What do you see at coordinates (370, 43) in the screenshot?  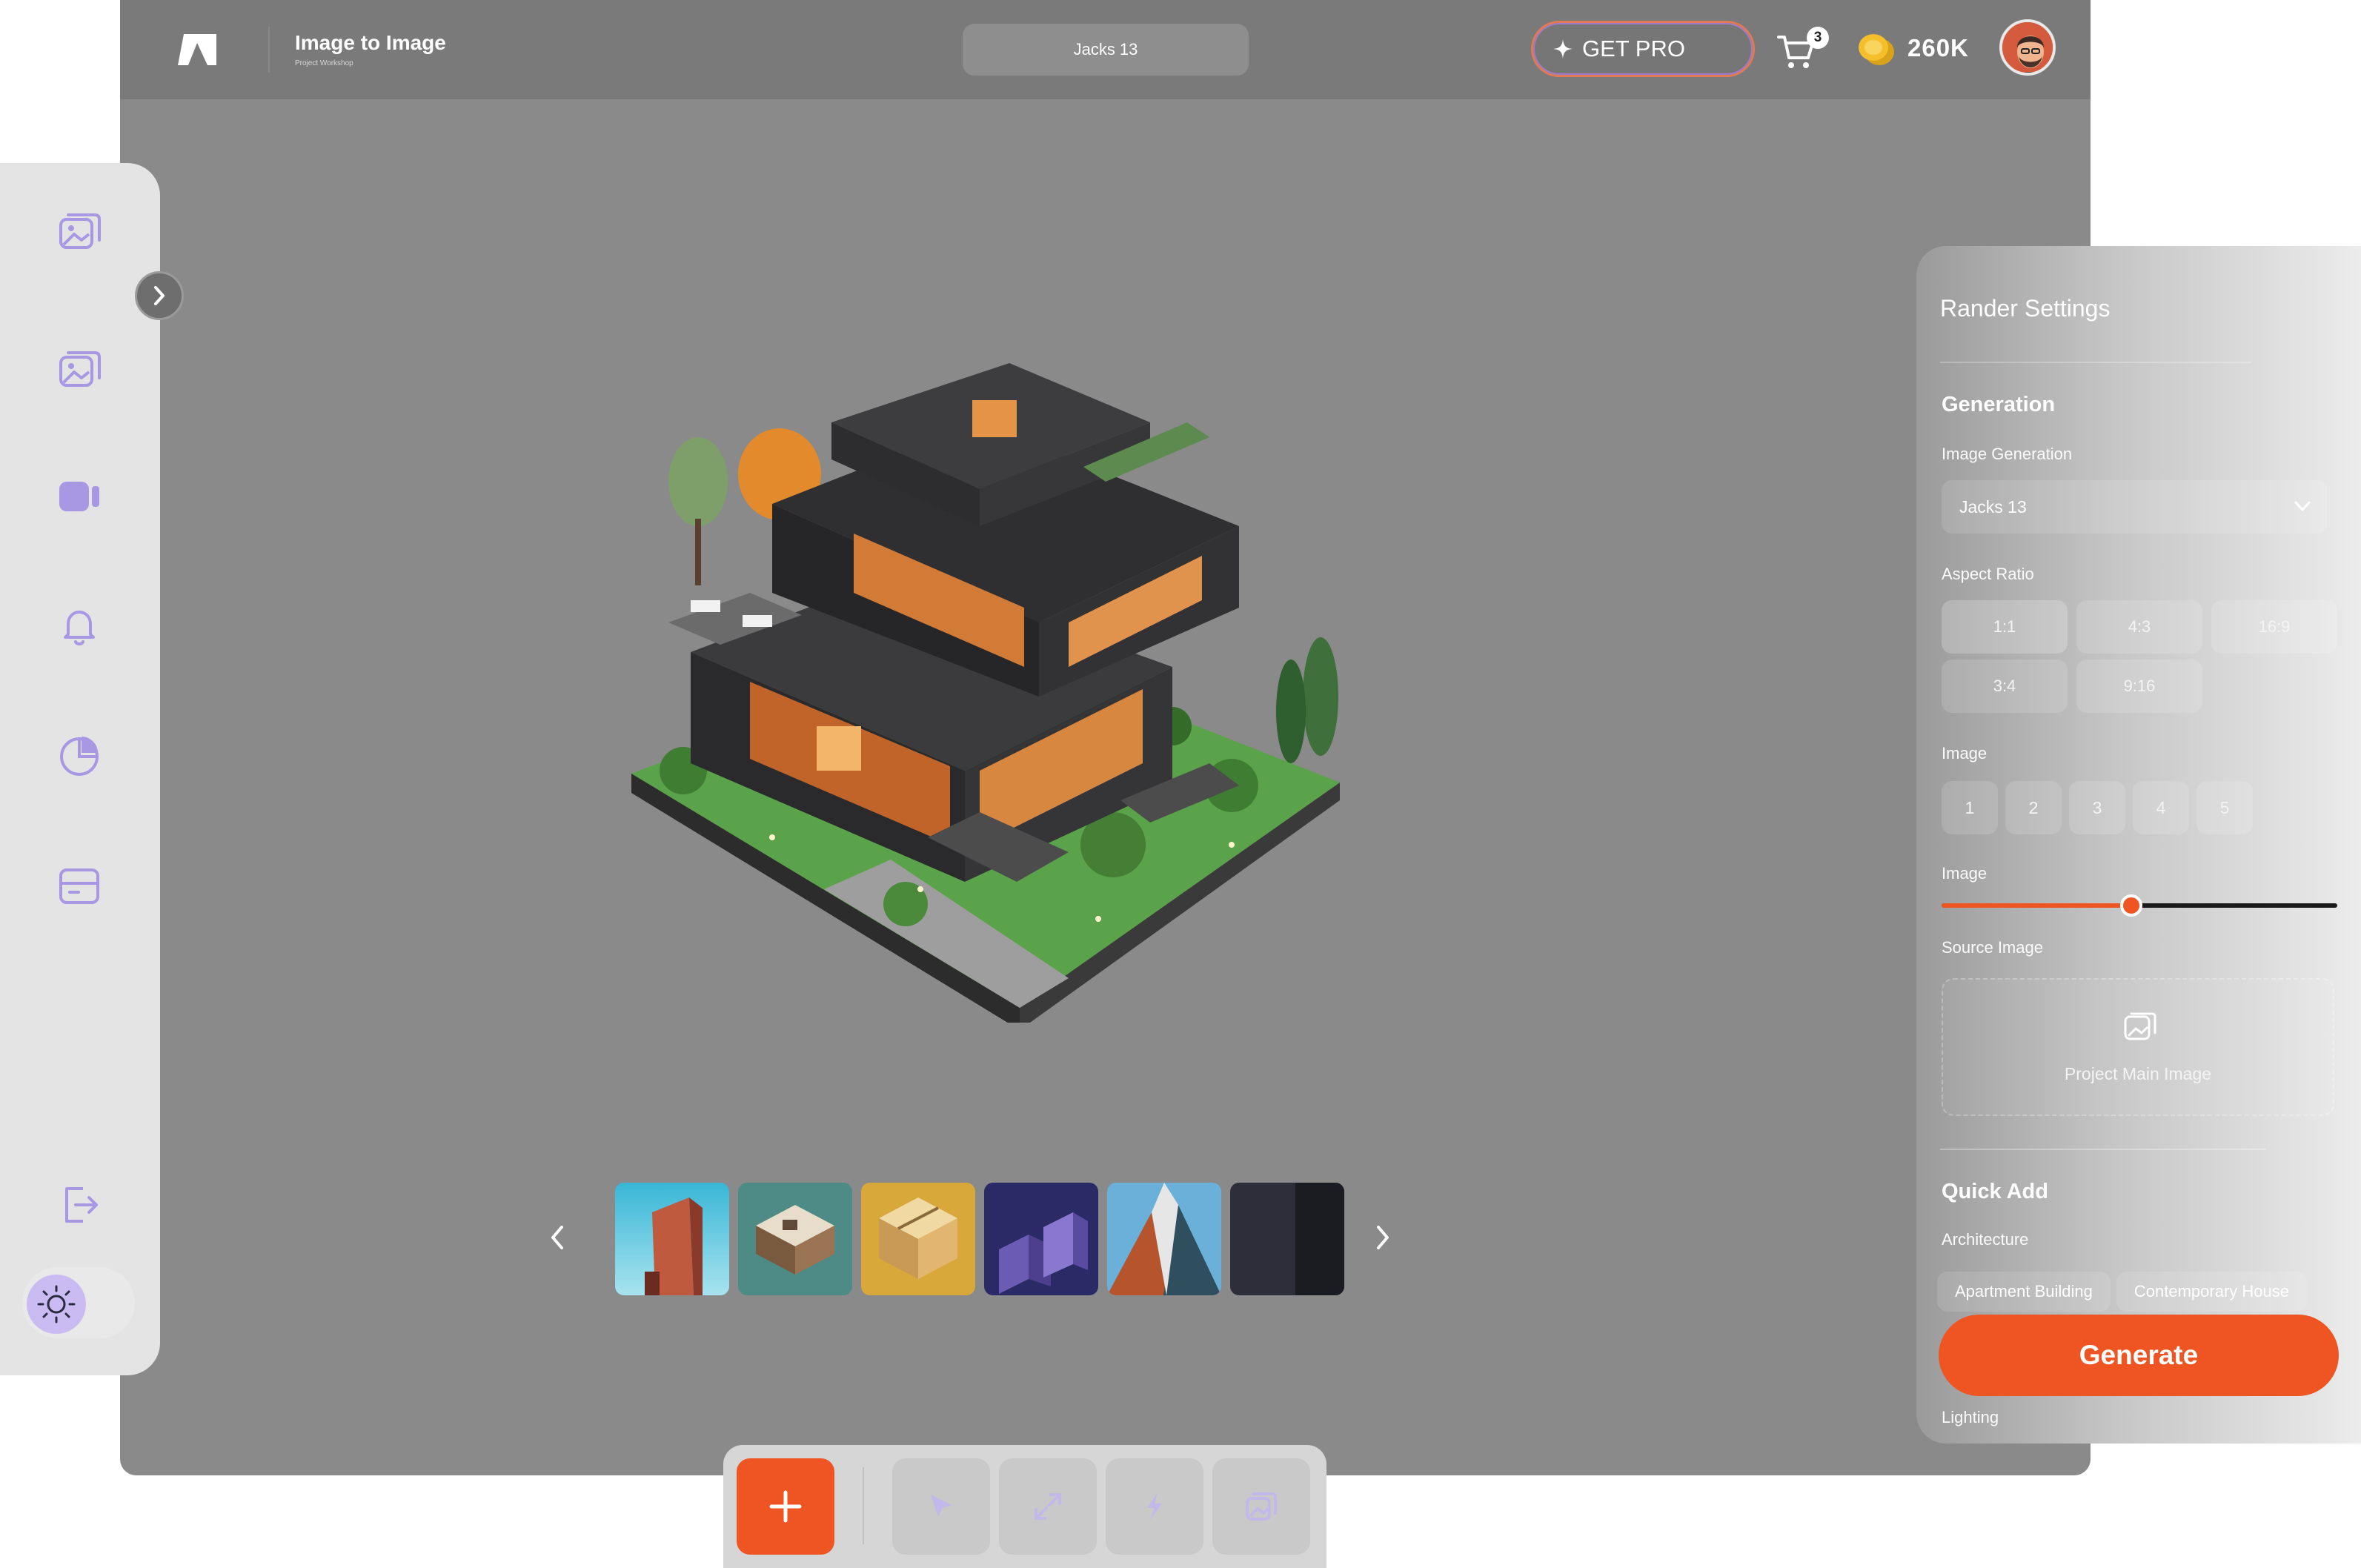 I see `page-title: Image to Image` at bounding box center [370, 43].